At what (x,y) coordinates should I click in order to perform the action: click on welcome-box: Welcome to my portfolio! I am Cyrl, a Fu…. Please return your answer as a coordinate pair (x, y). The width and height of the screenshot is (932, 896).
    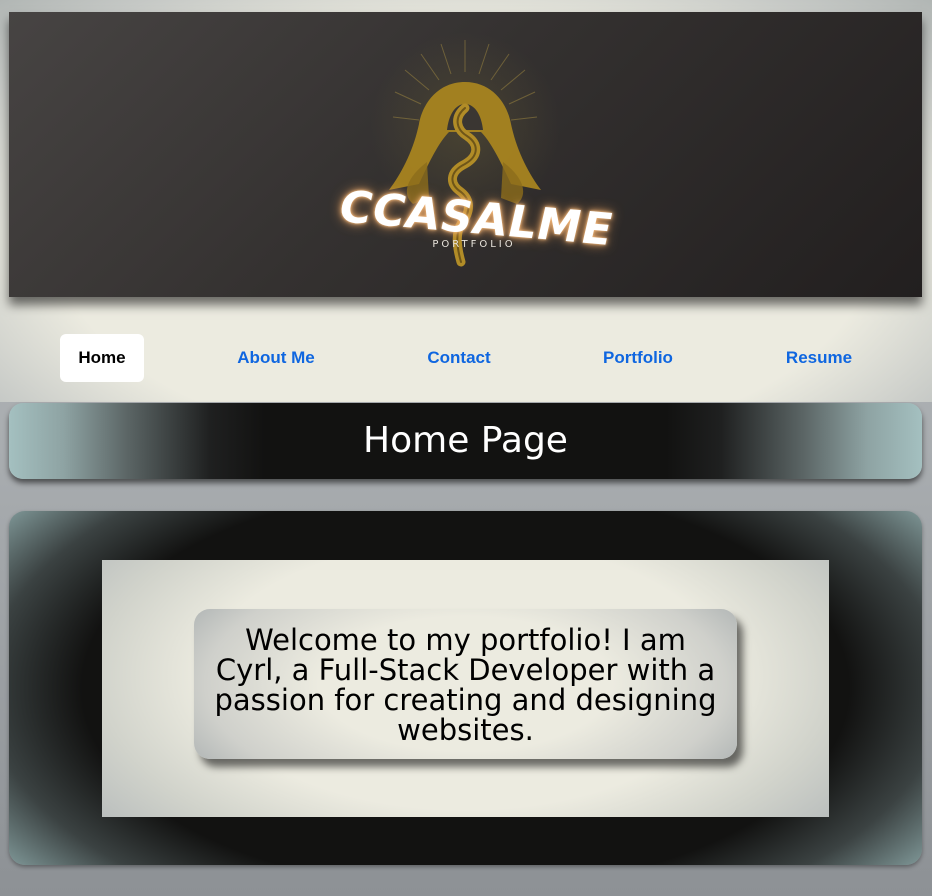
    Looking at the image, I should click on (465, 684).